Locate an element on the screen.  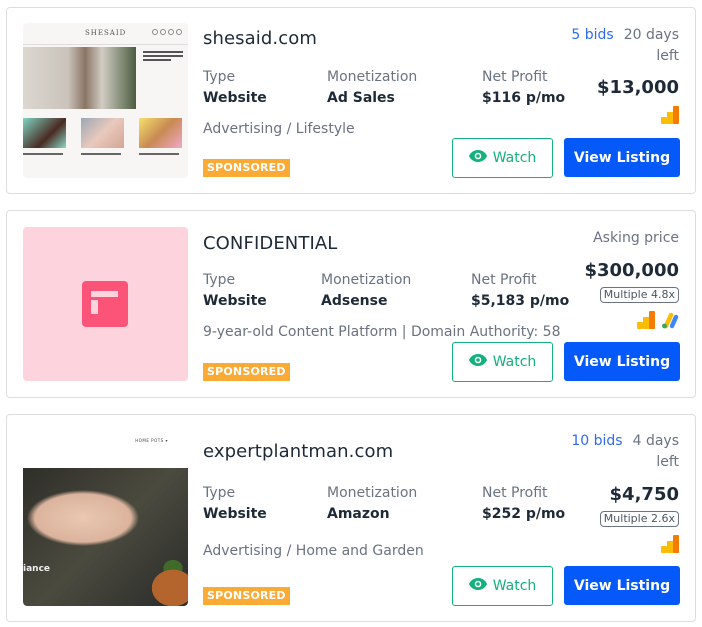
thumbnail-site-logo: SHESAID is located at coordinates (106, 33).